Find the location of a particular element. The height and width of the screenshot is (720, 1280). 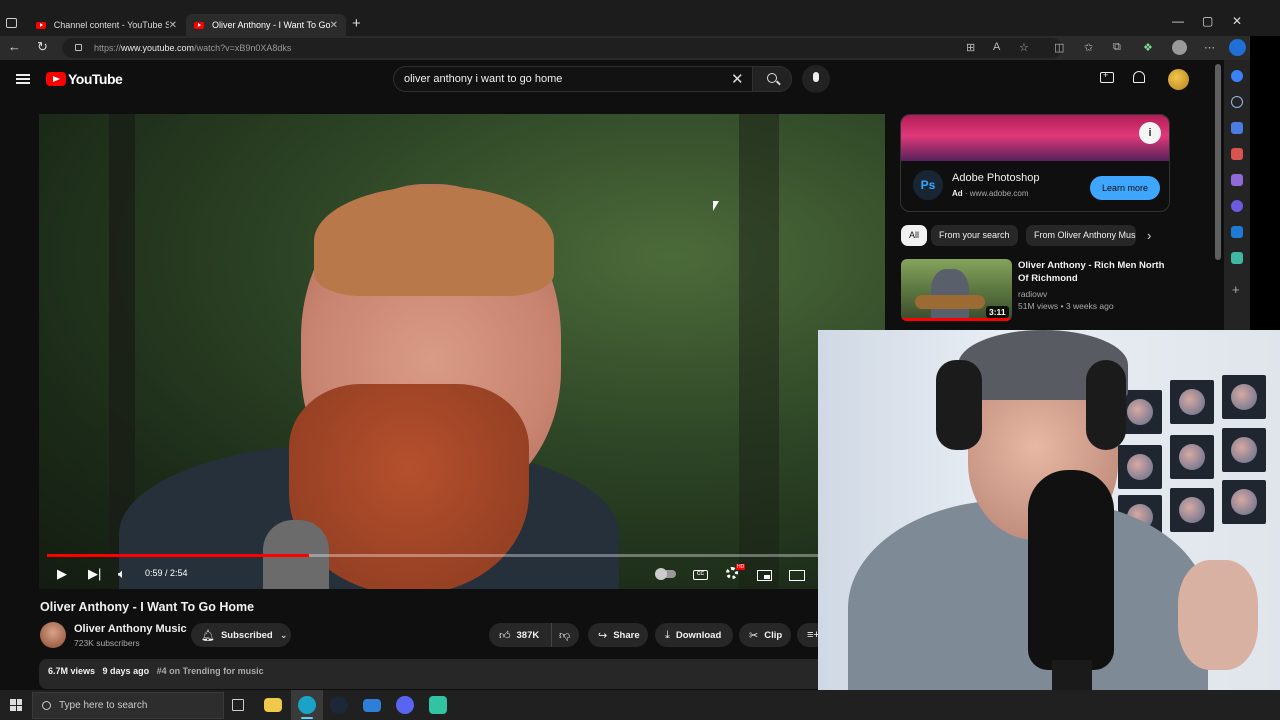

sidebar-shopping-icon is located at coordinates (1237, 128).